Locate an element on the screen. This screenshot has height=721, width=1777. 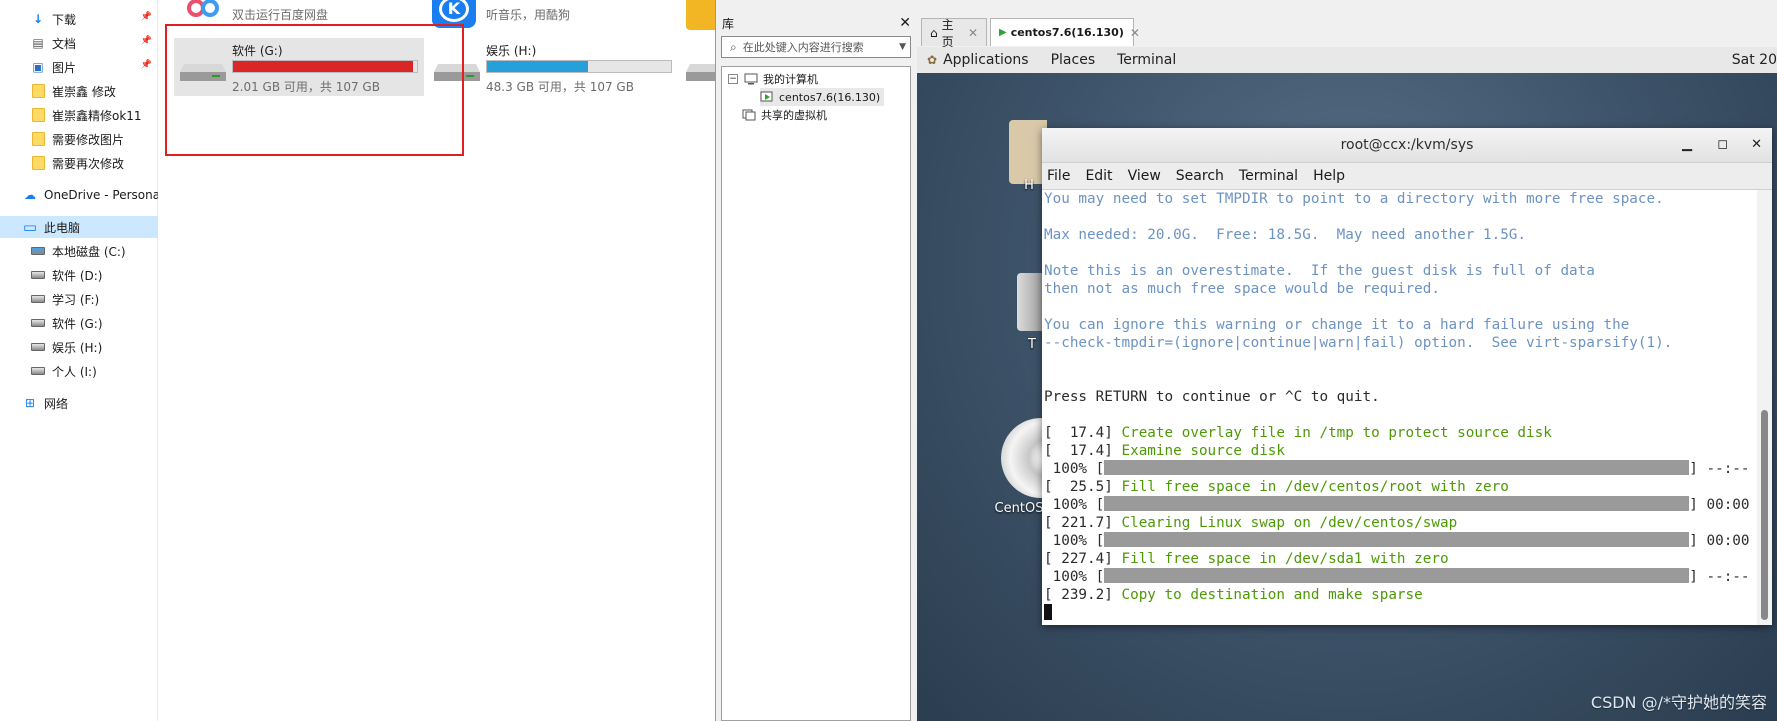
terminal-menu-item: Terminal is located at coordinates (1268, 176).